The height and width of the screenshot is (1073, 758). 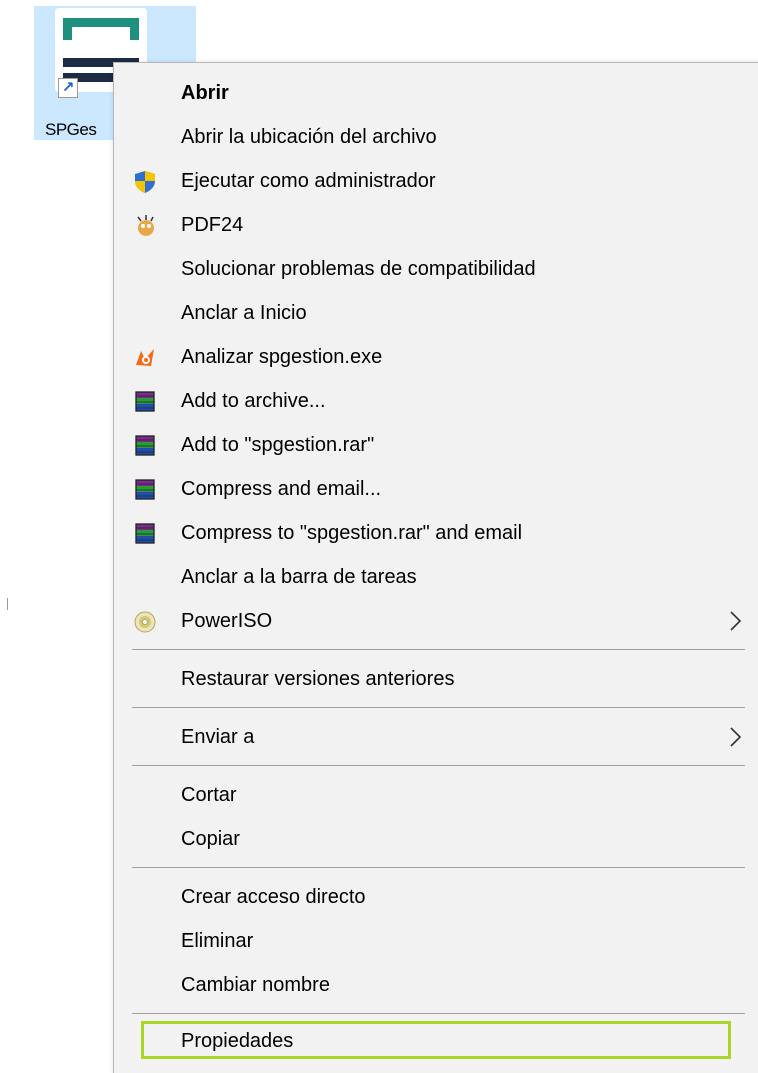 I want to click on menu-item-poweriso: PowerISO, so click(x=436, y=621).